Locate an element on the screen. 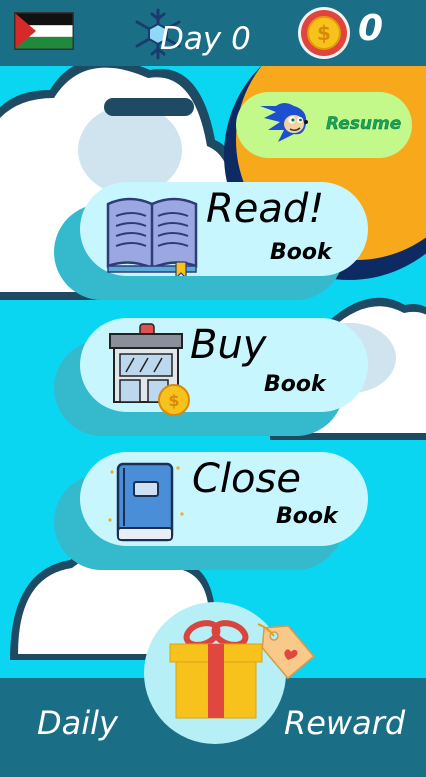  day-counter: Day 0 is located at coordinates (205, 34).